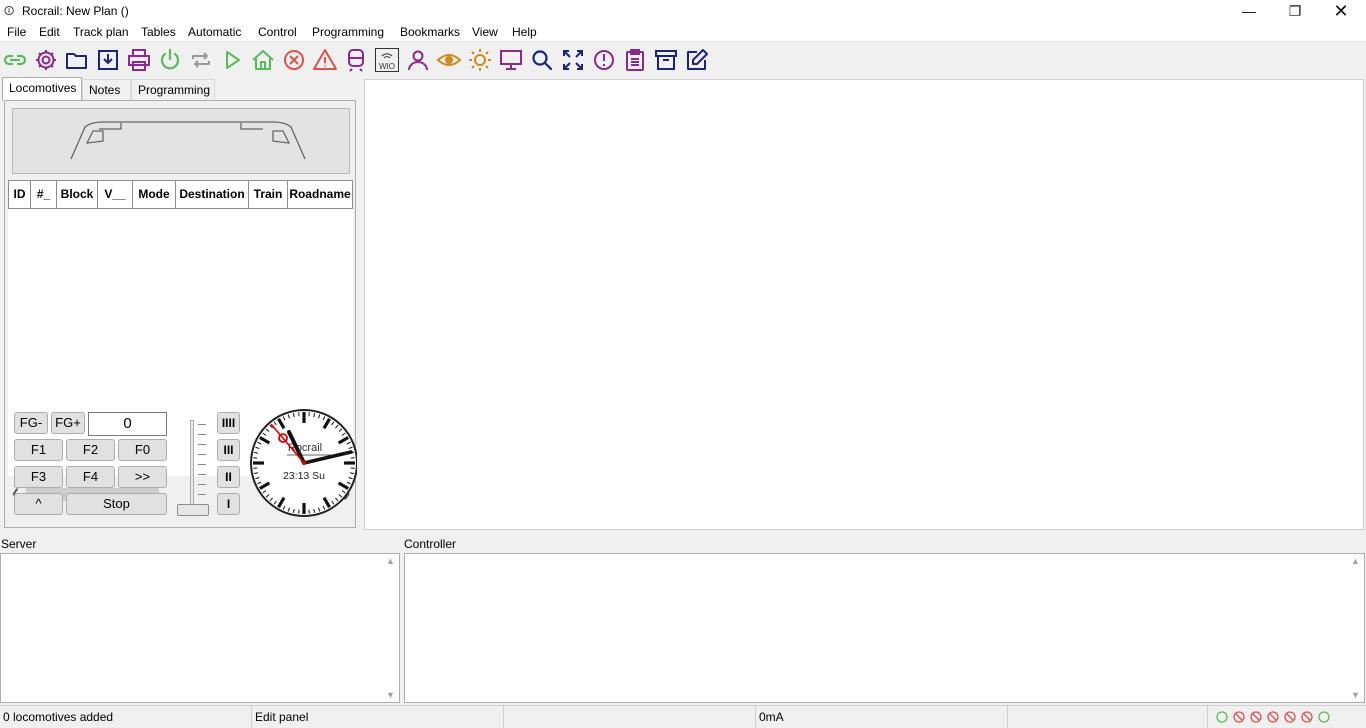 Image resolution: width=1366 pixels, height=728 pixels. I want to click on tab-label: Notes, so click(105, 90).